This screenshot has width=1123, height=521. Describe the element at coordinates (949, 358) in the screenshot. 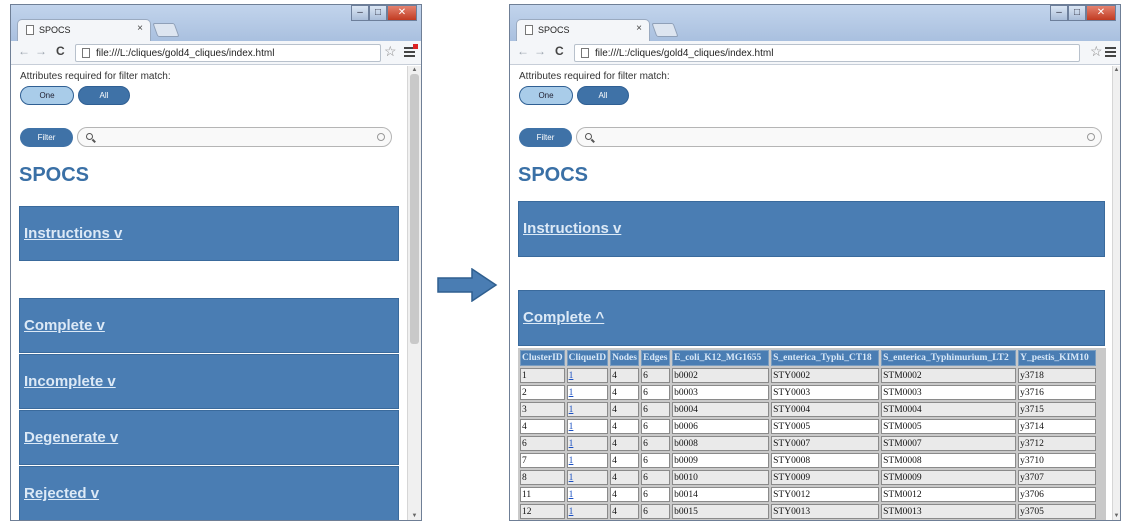

I see `column-header: S_enterica_Typhimurium_LT2` at that location.